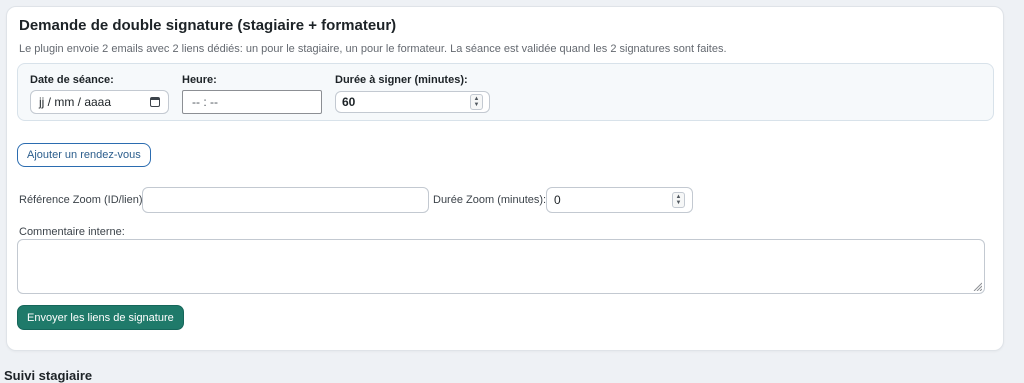 The width and height of the screenshot is (1024, 383). What do you see at coordinates (199, 80) in the screenshot?
I see `time-label: Heure:` at bounding box center [199, 80].